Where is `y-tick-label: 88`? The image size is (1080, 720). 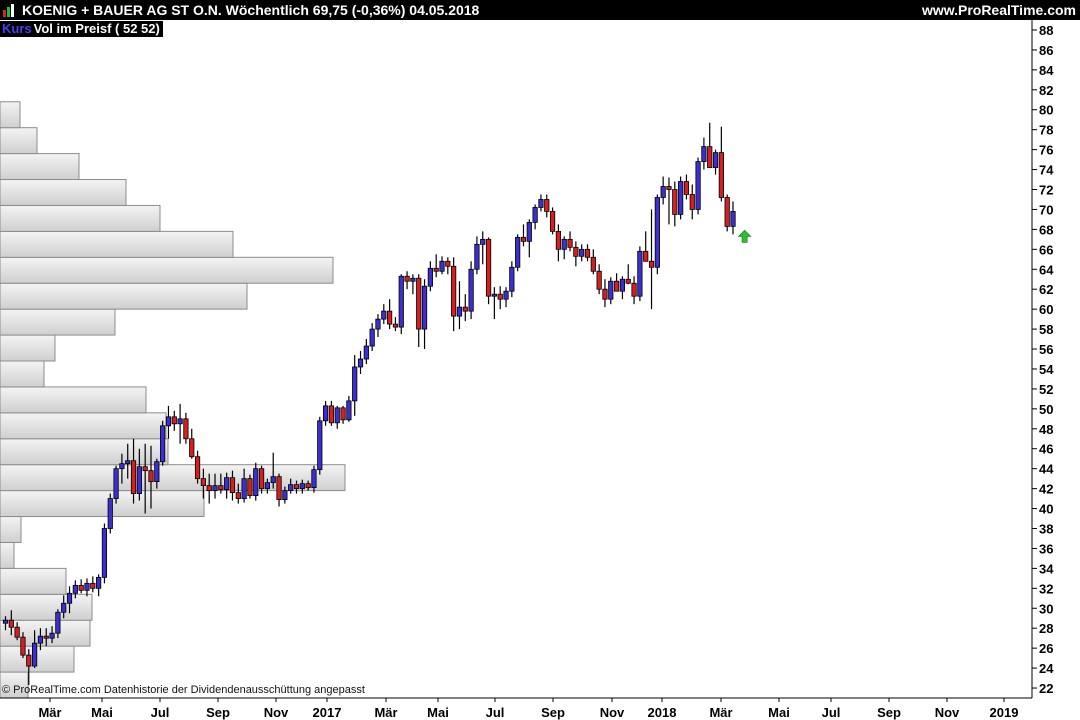
y-tick-label: 88 is located at coordinates (1046, 30).